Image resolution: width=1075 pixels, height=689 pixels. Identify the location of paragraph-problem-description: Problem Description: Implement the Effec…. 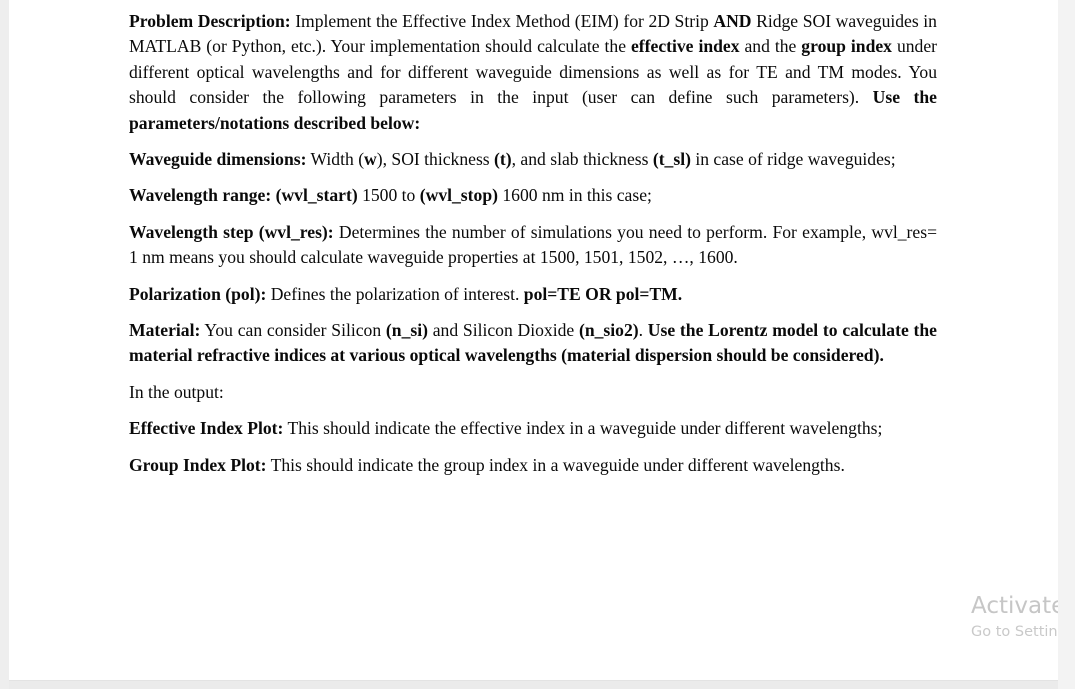
(533, 72).